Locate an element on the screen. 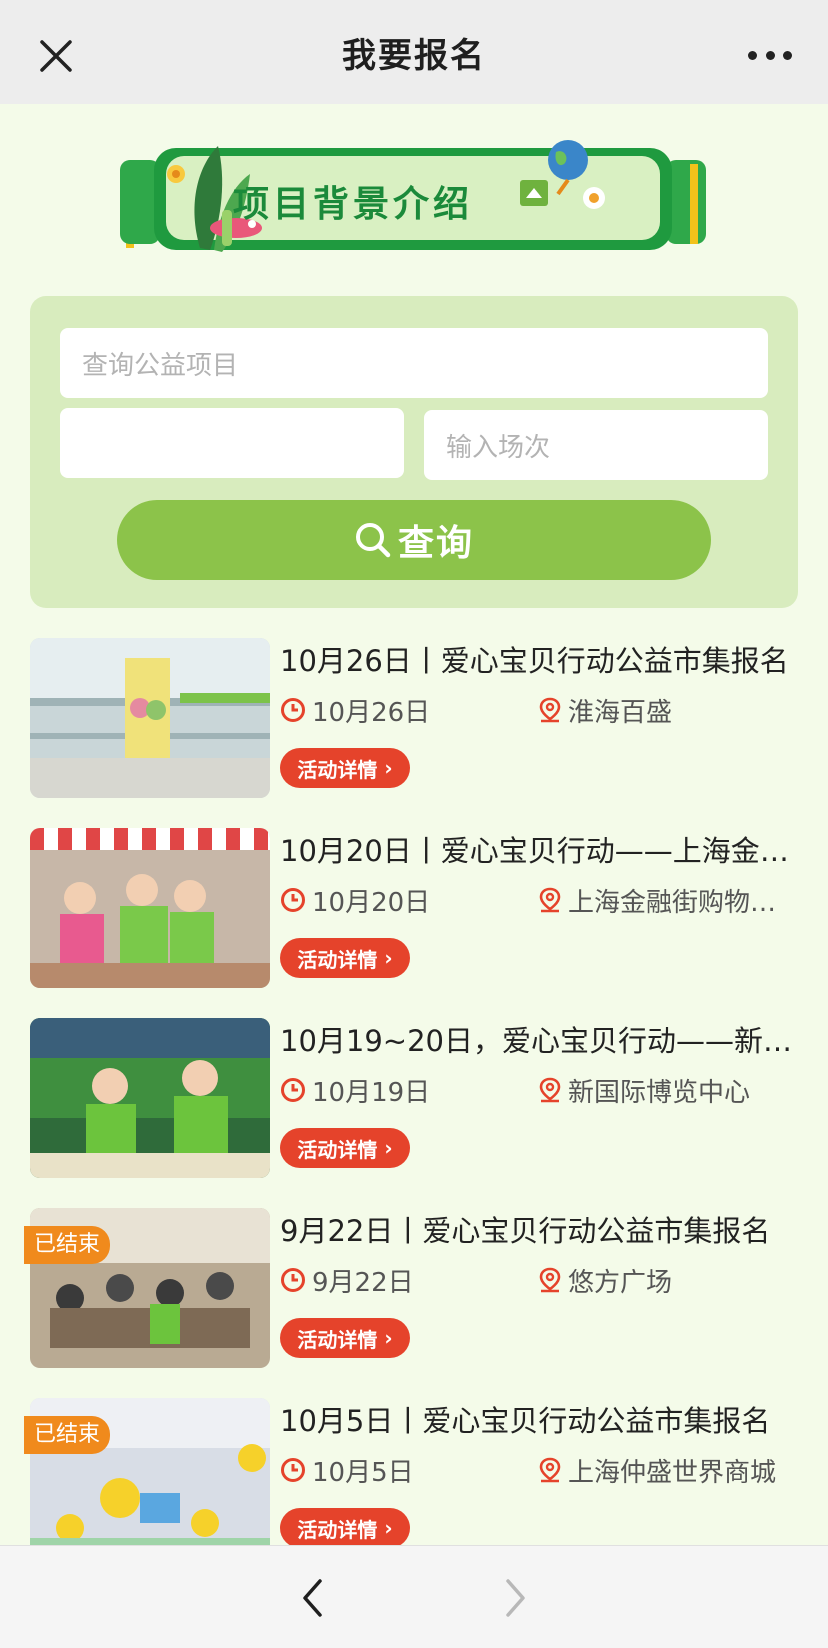 The height and width of the screenshot is (1648, 828). date-picker-input is located at coordinates (232, 443).